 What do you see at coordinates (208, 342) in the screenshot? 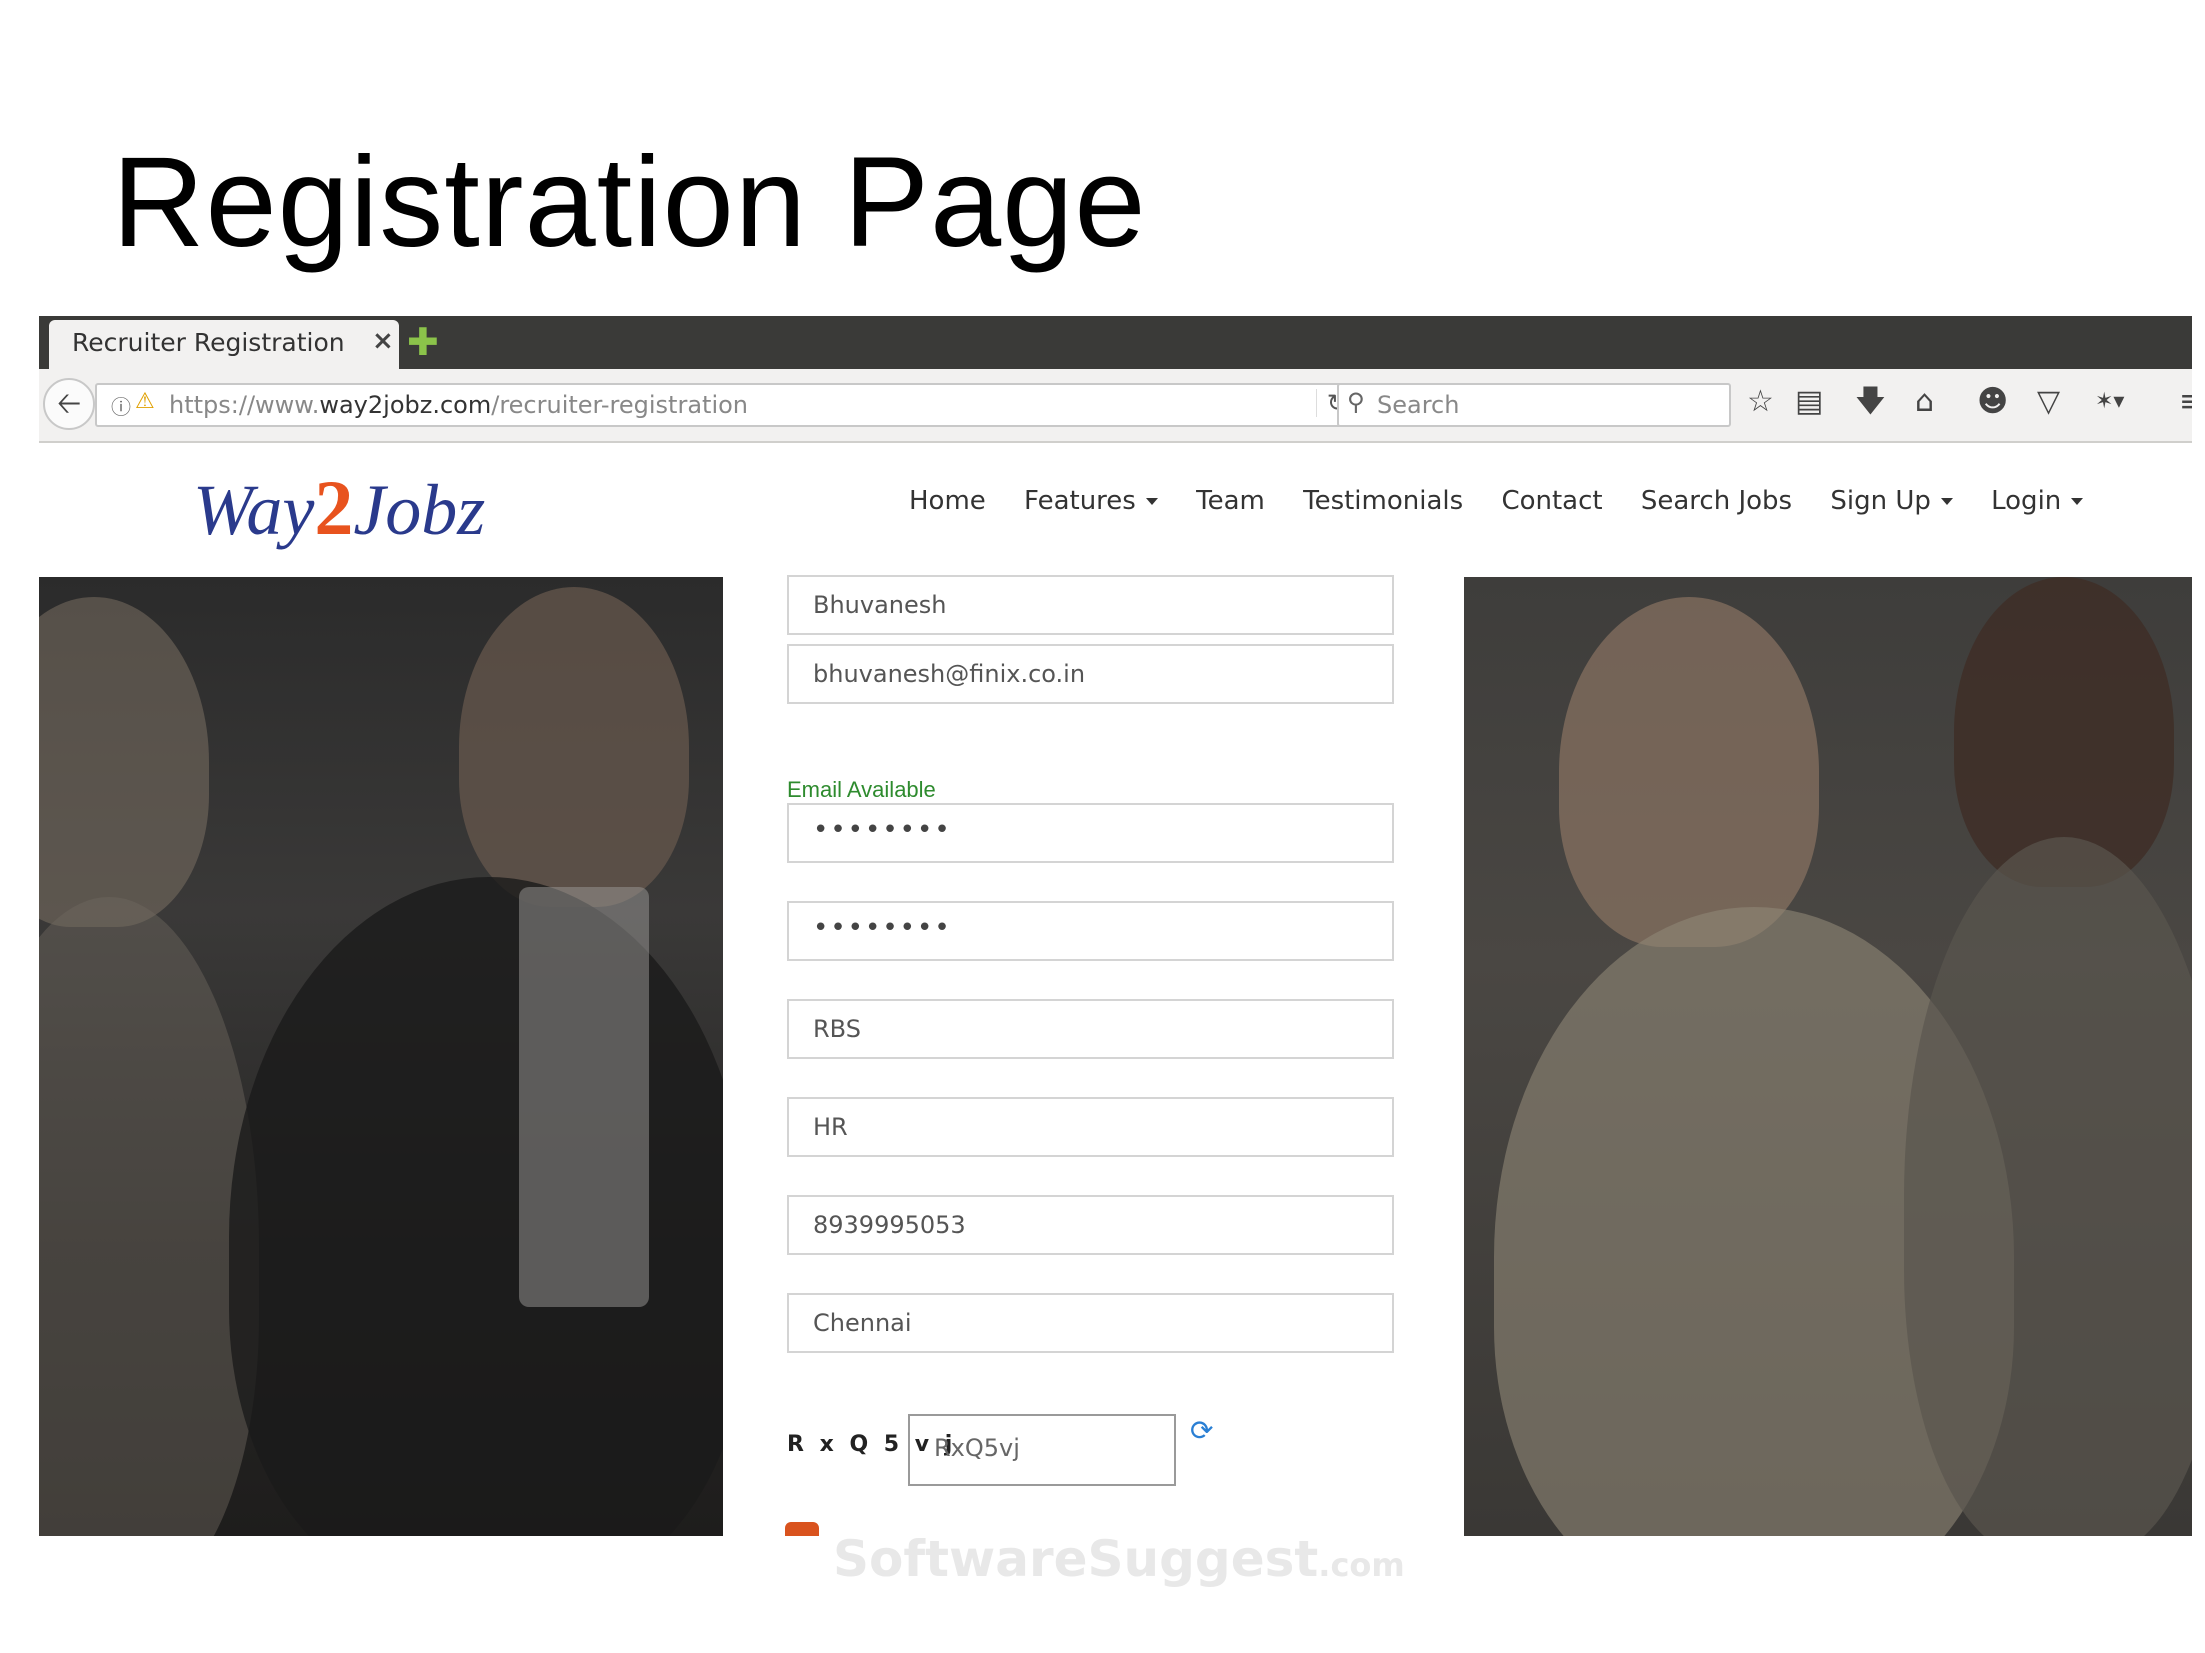
I see `tab-title: Recruiter Registration` at bounding box center [208, 342].